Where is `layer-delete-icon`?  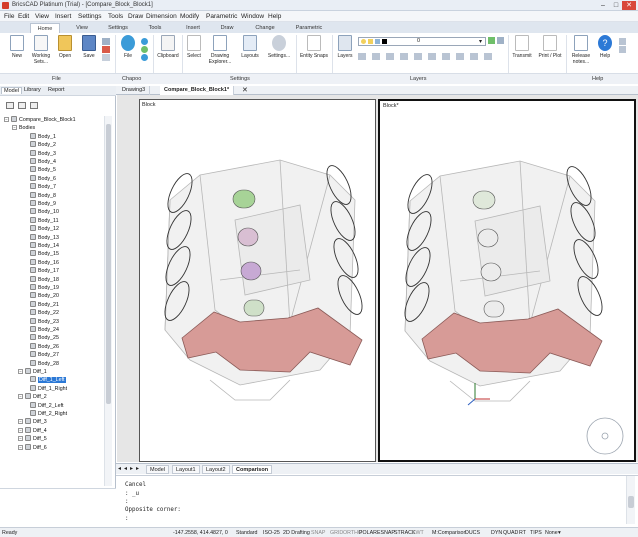
layer-delete-icon is located at coordinates (474, 56).